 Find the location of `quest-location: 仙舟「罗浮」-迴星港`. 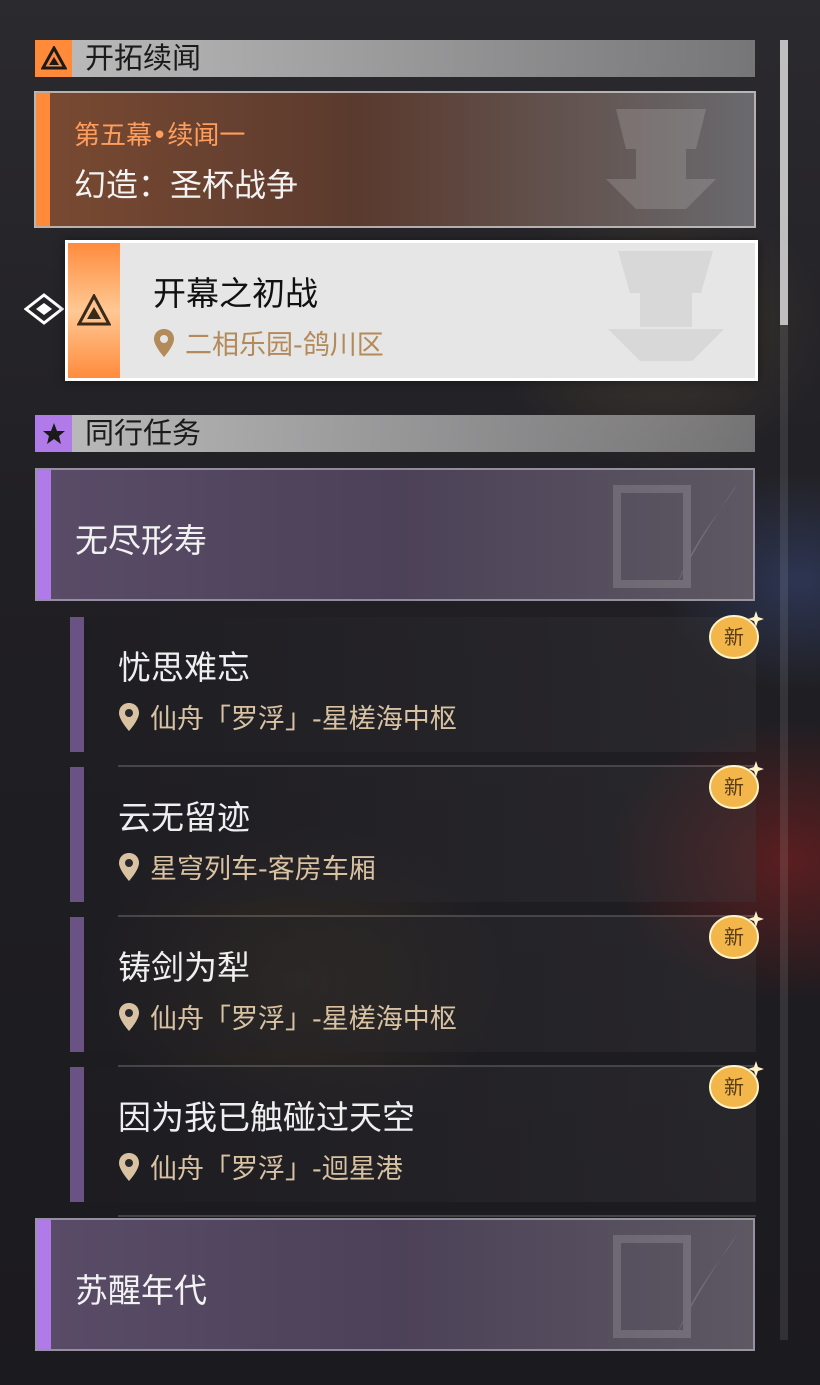

quest-location: 仙舟「罗浮」-迴星港 is located at coordinates (260, 1166).